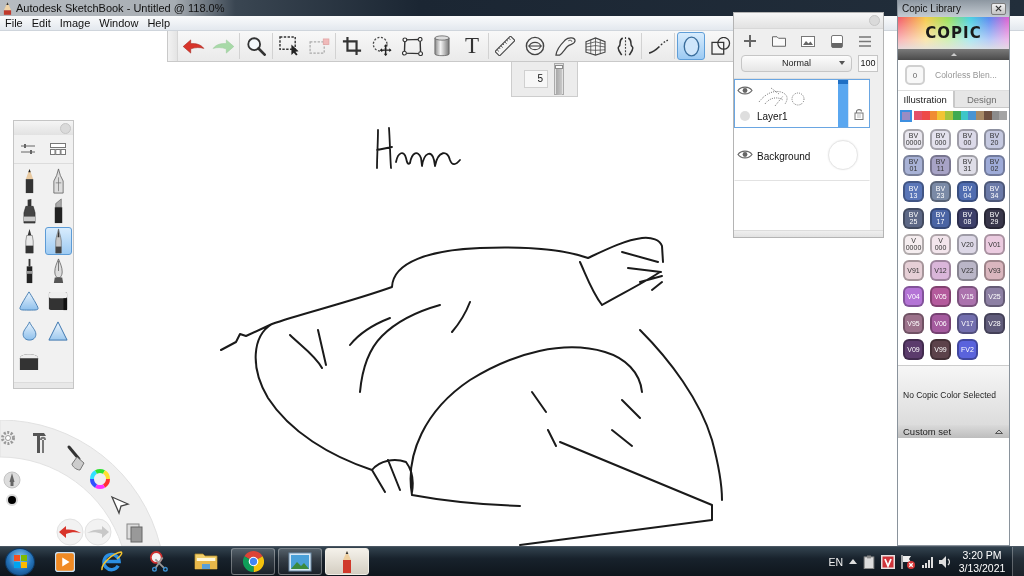 Image resolution: width=1024 pixels, height=576 pixels. Describe the element at coordinates (75, 23) in the screenshot. I see `menu-item: Image` at that location.